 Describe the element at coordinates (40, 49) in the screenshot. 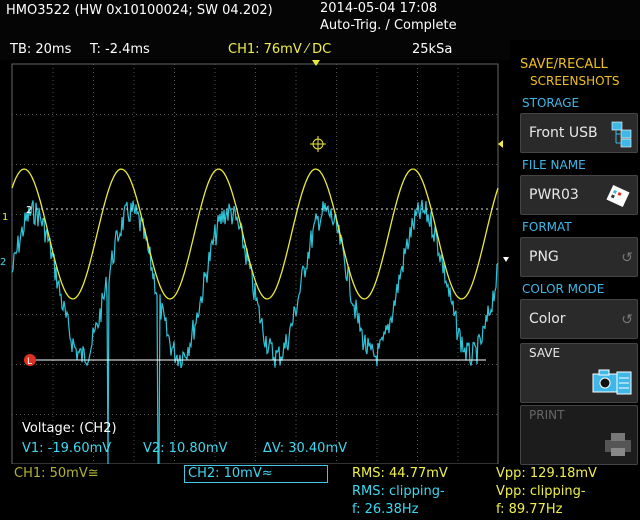

I see `timebase-readout: TB: 20ms` at that location.